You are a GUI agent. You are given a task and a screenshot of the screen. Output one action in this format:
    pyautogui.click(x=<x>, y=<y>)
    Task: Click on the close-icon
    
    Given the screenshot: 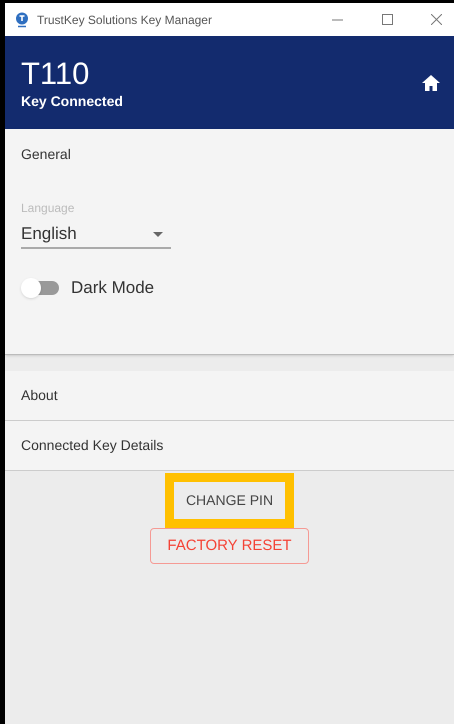 What is the action you would take?
    pyautogui.click(x=436, y=19)
    